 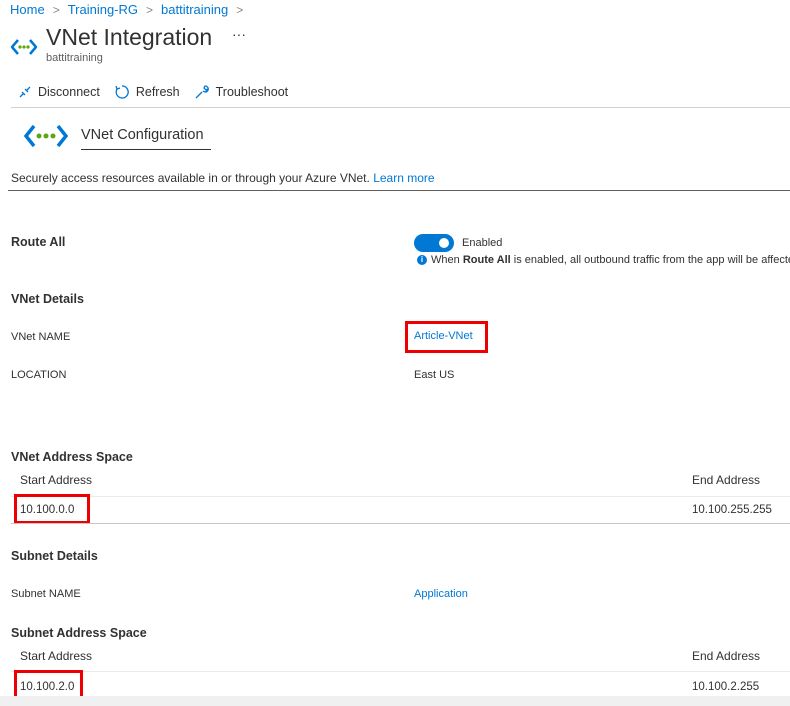 I want to click on horizontal-scrollbar, so click(x=395, y=701).